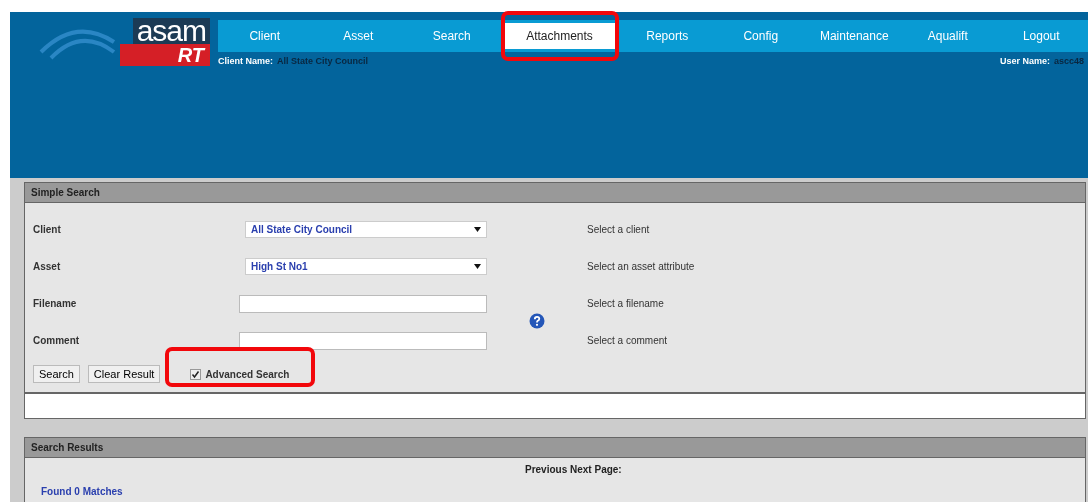  I want to click on help-icon, so click(537, 321).